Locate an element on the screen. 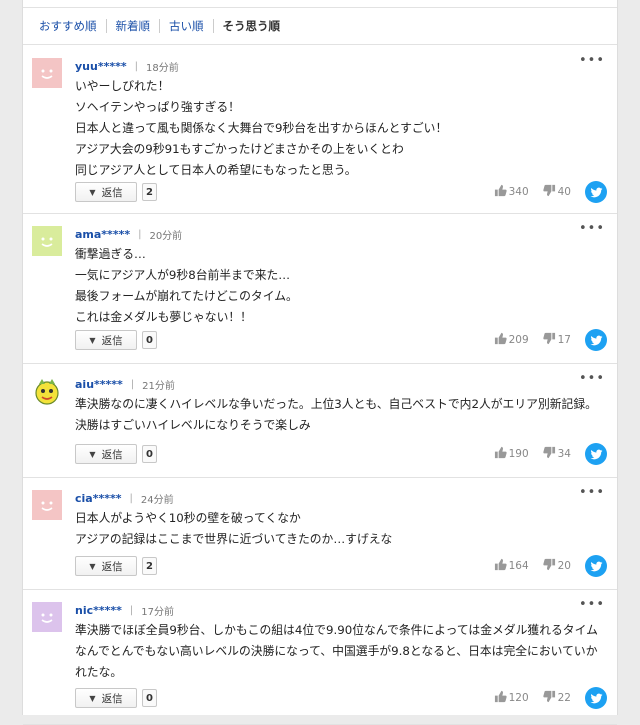 This screenshot has width=640, height=725. like-button: 340 is located at coordinates (511, 192).